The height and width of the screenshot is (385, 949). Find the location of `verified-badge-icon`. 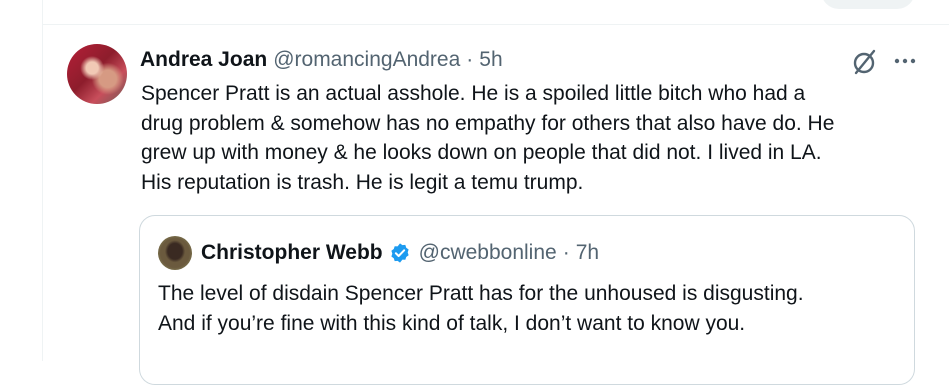

verified-badge-icon is located at coordinates (400, 253).